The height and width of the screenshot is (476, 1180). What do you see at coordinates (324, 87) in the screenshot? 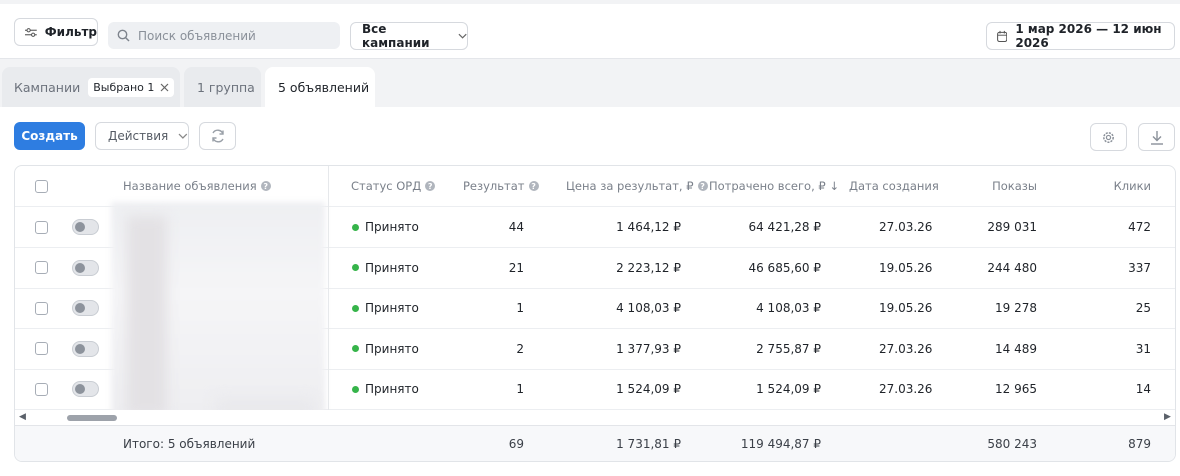
I see `tab-ads-label: 5 объявлений` at bounding box center [324, 87].